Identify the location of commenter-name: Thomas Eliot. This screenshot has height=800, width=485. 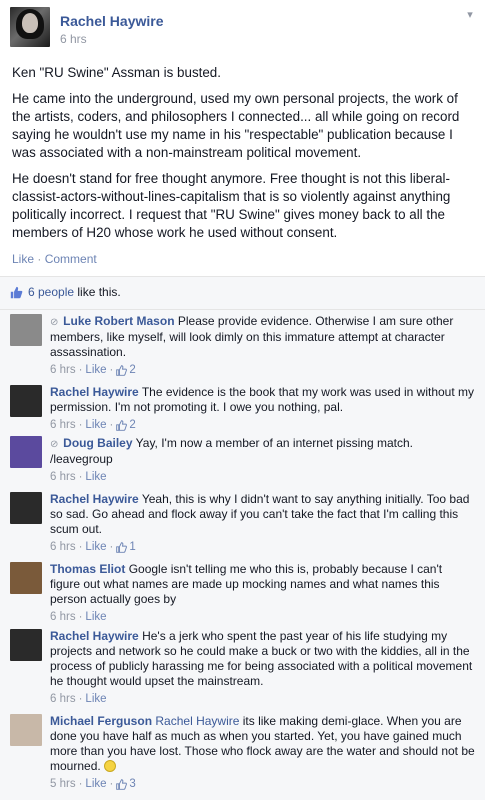
(87, 569).